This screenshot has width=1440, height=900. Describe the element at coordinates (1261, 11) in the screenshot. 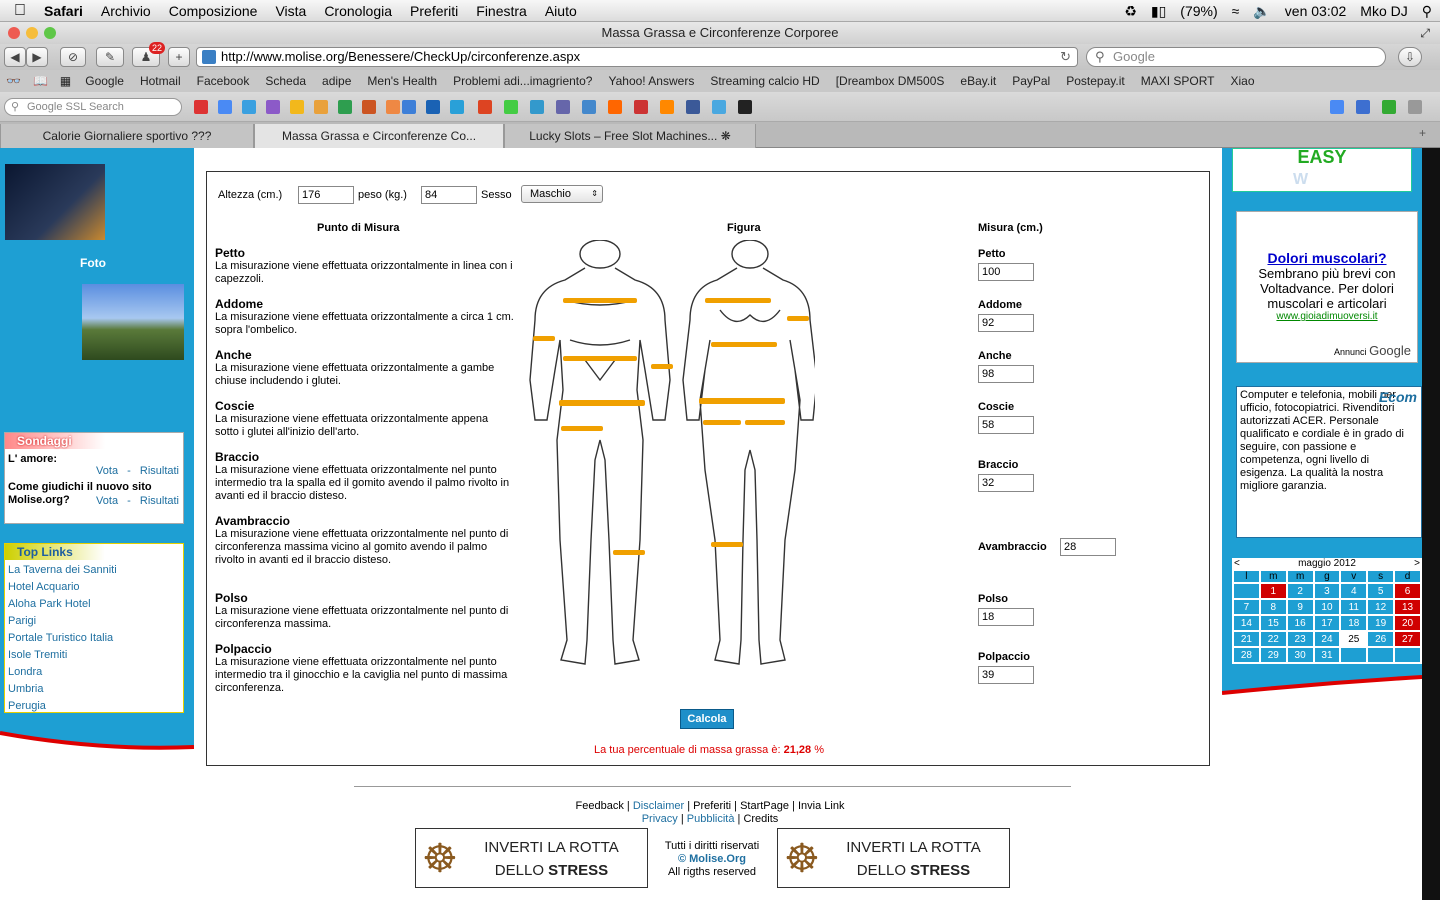

I see `volume-icon: 🔈` at that location.